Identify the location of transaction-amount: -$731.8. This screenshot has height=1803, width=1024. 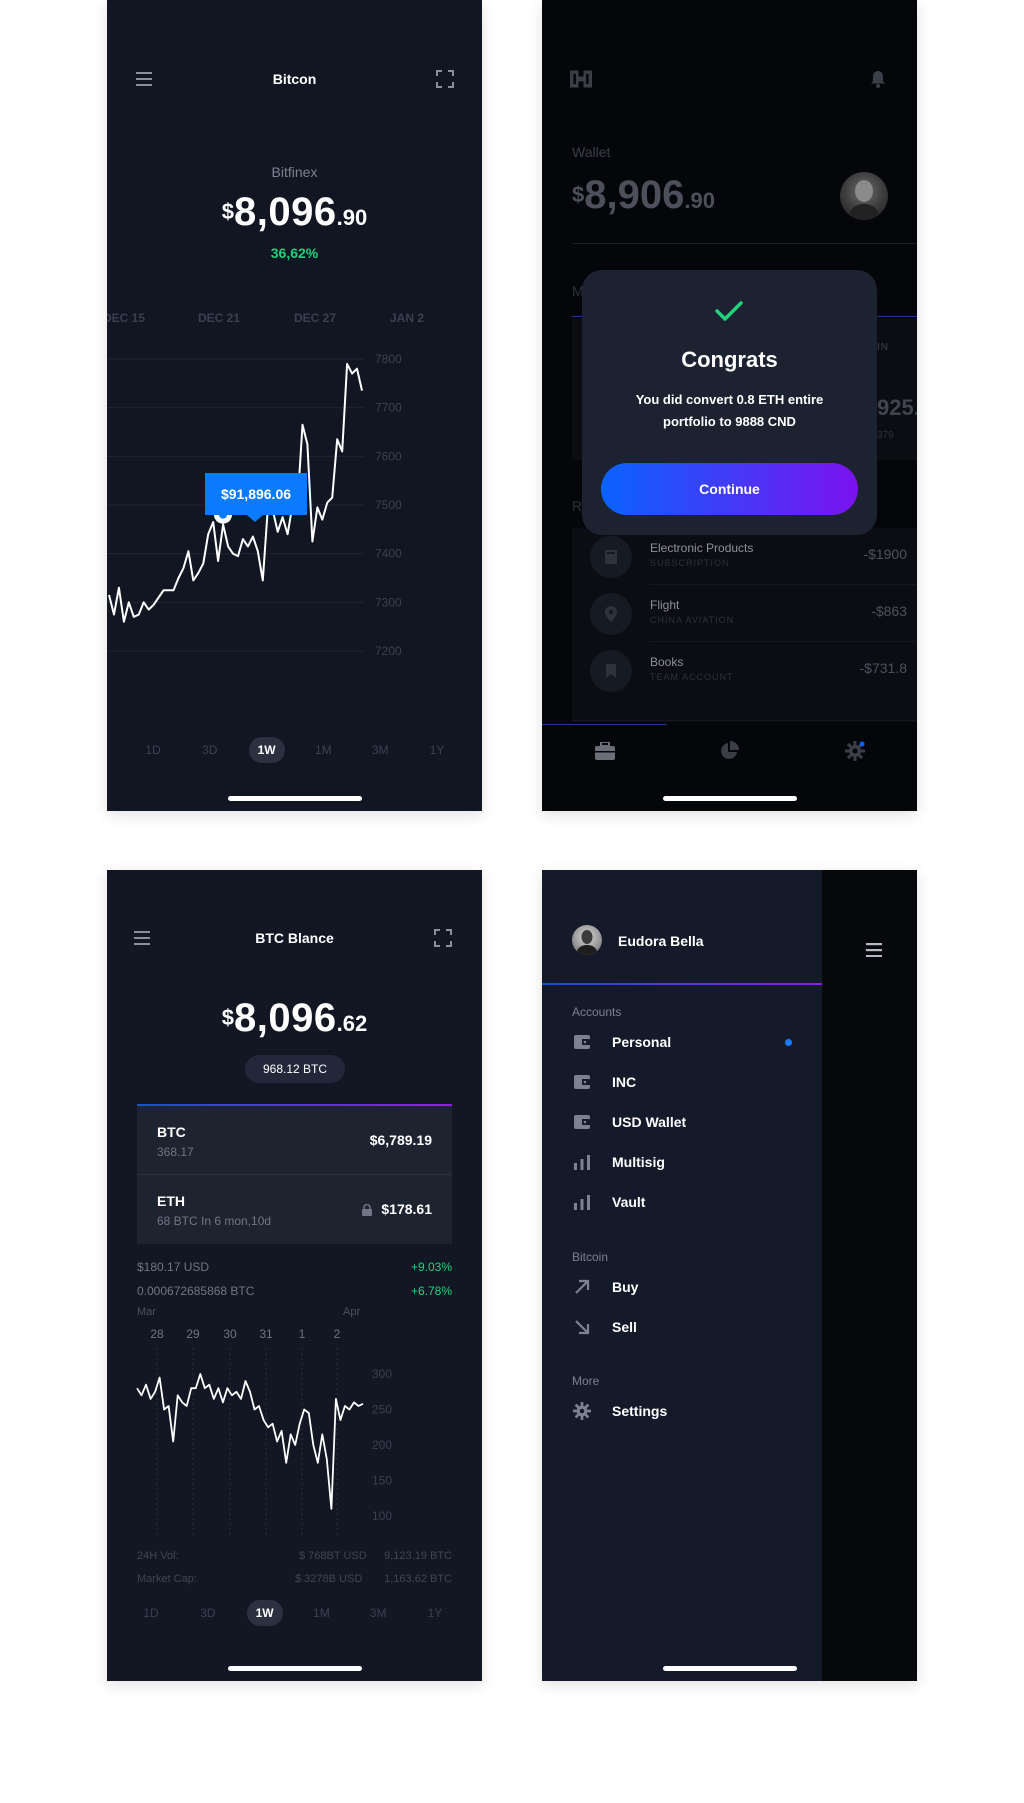
(883, 668).